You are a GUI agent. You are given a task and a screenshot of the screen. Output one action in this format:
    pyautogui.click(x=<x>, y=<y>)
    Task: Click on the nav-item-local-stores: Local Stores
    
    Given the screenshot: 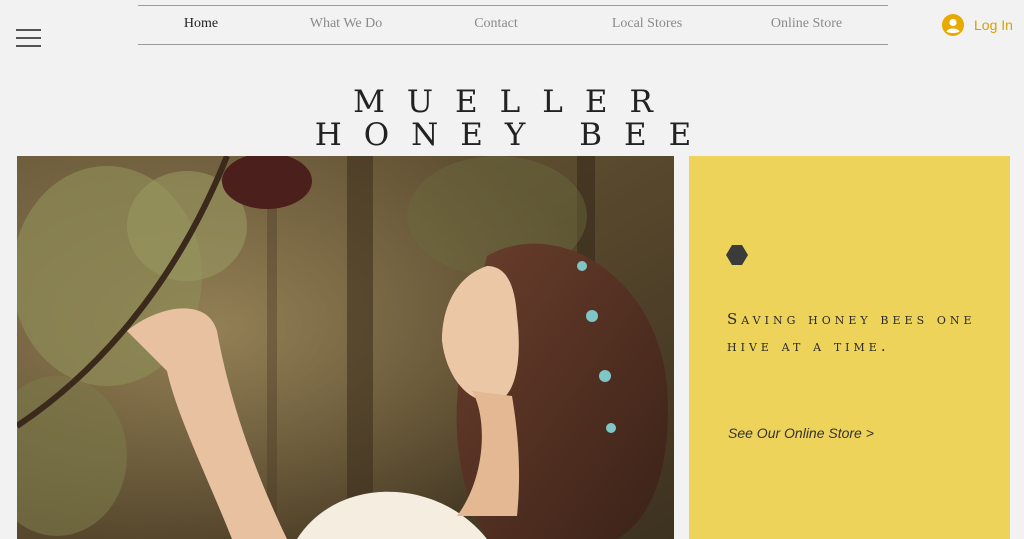 What is the action you would take?
    pyautogui.click(x=647, y=25)
    